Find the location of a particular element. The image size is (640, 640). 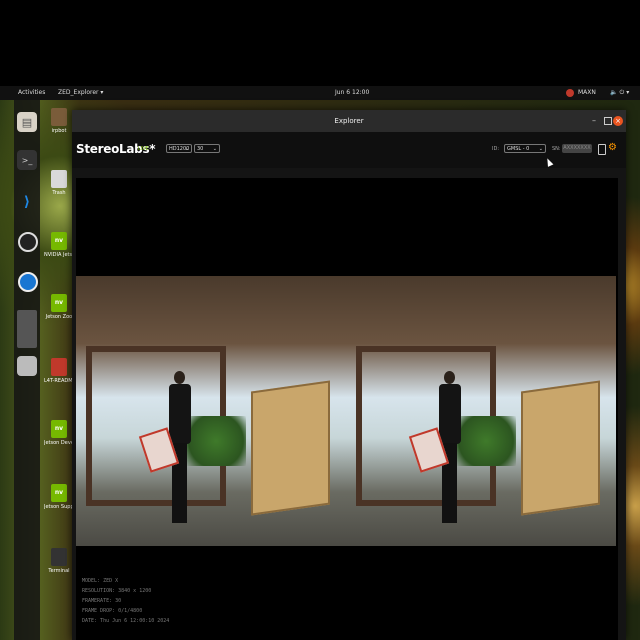

dock: ▤ >_ ⟩ is located at coordinates (27, 370).